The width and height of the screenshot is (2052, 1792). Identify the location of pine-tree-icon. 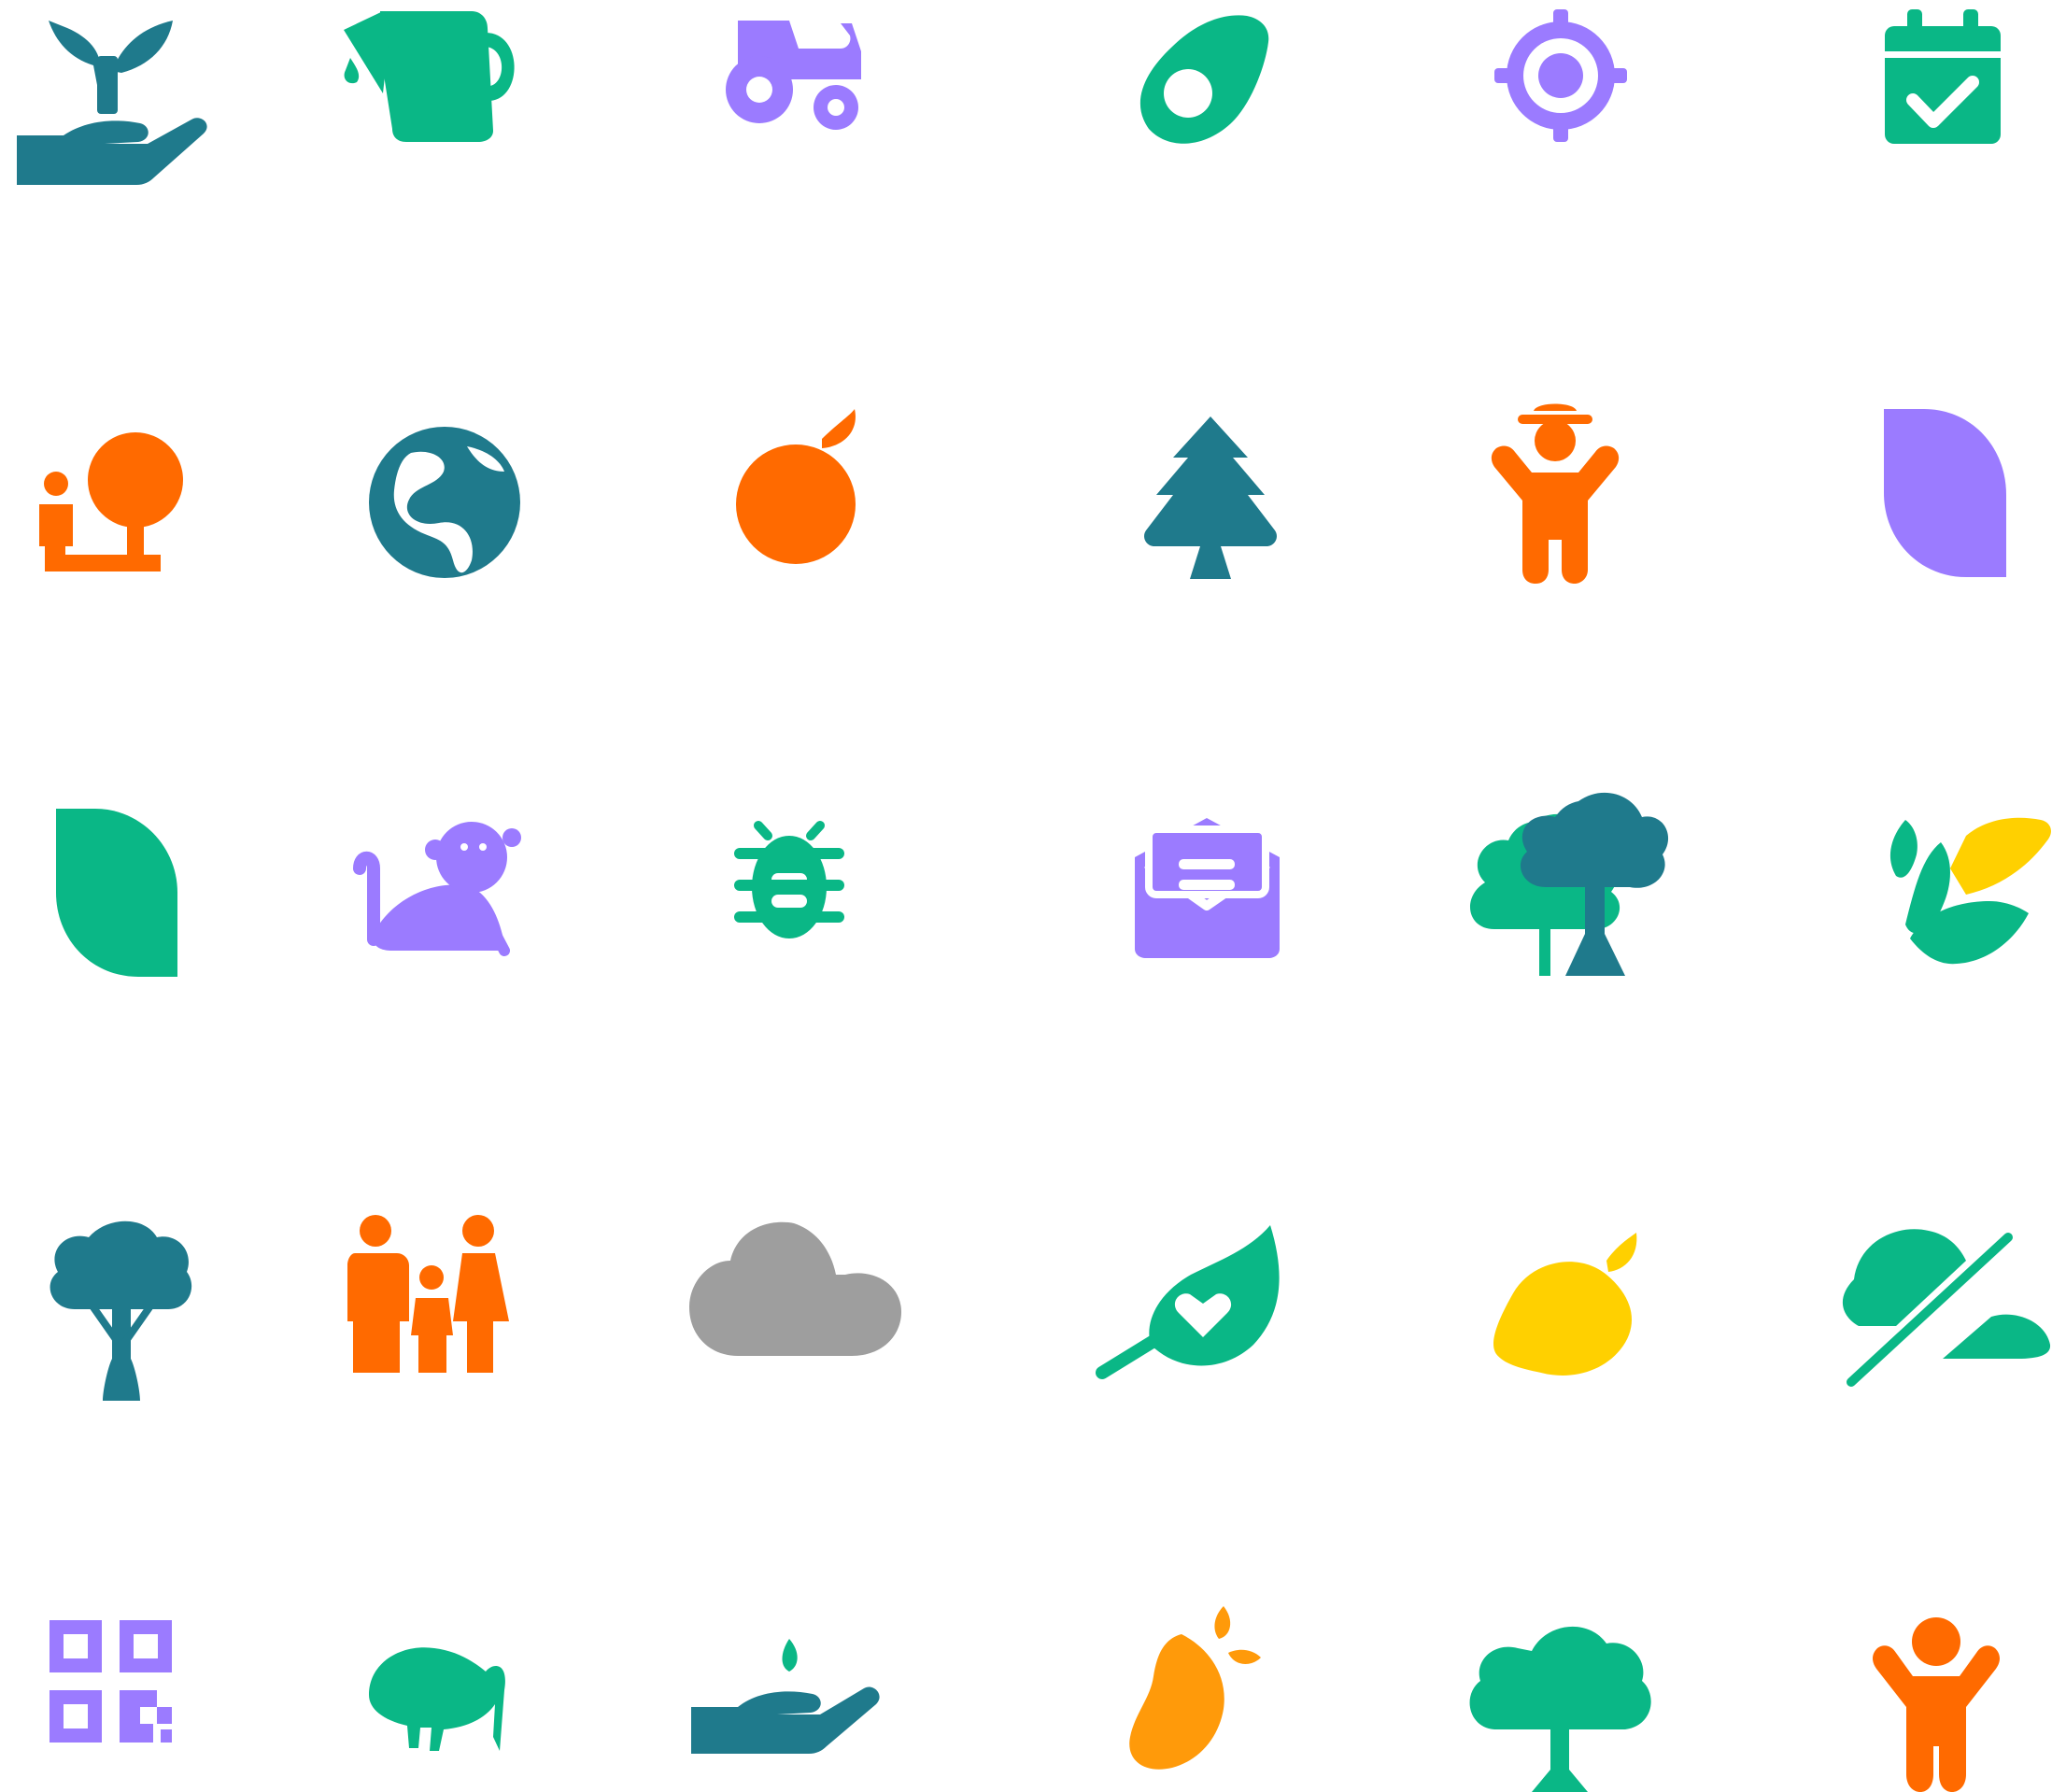
(1210, 498).